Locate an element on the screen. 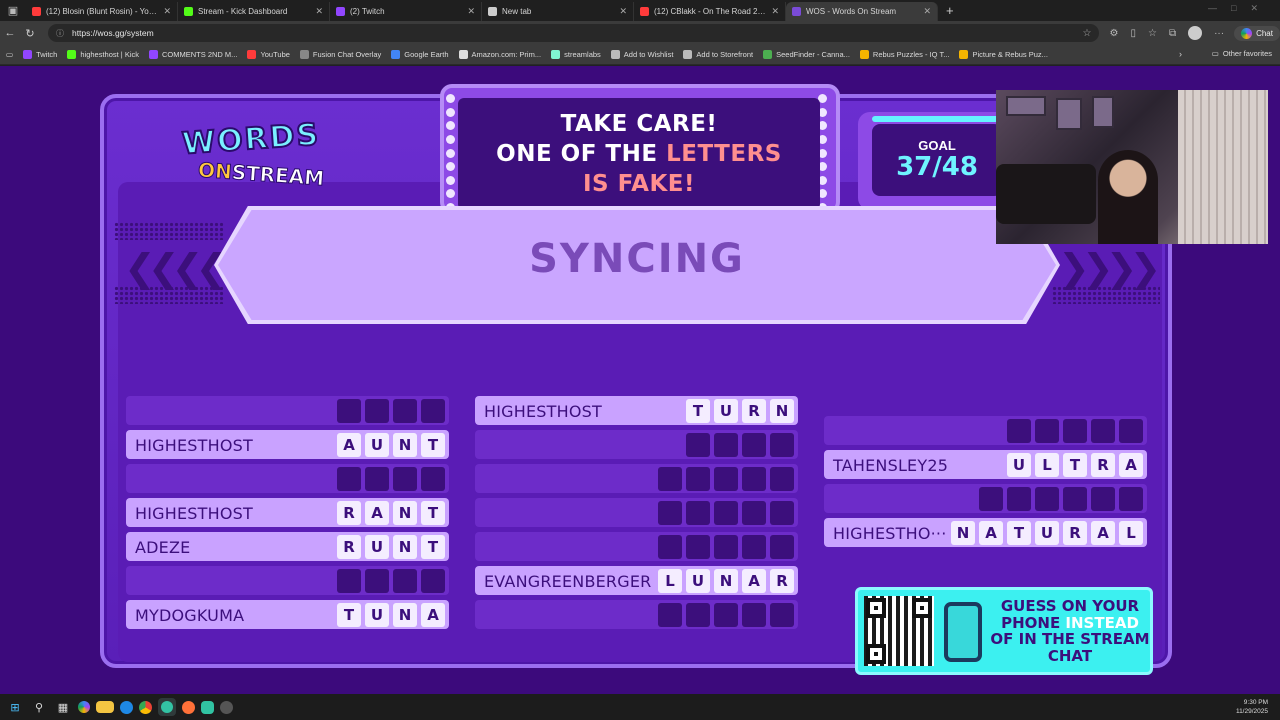 The image size is (1280, 720). letter-tiles: ULTRA is located at coordinates (1075, 465).